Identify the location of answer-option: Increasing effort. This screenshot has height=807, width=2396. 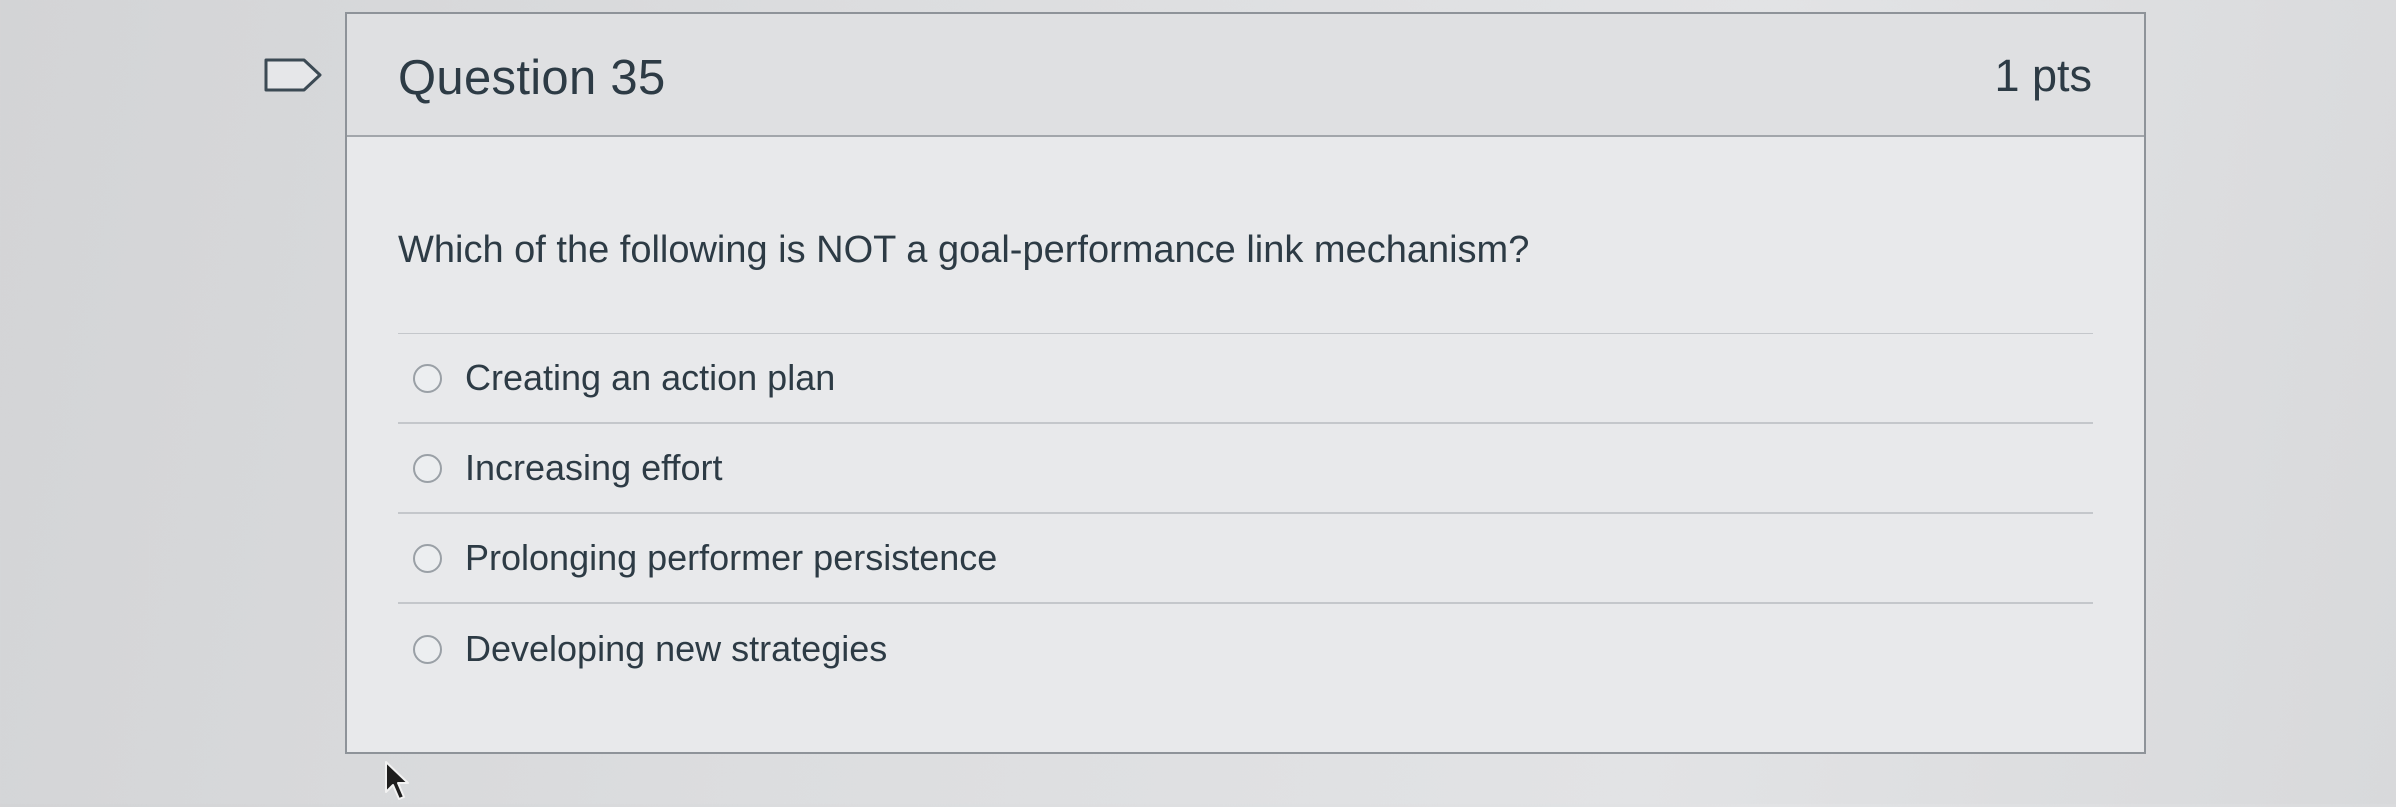
(1245, 469).